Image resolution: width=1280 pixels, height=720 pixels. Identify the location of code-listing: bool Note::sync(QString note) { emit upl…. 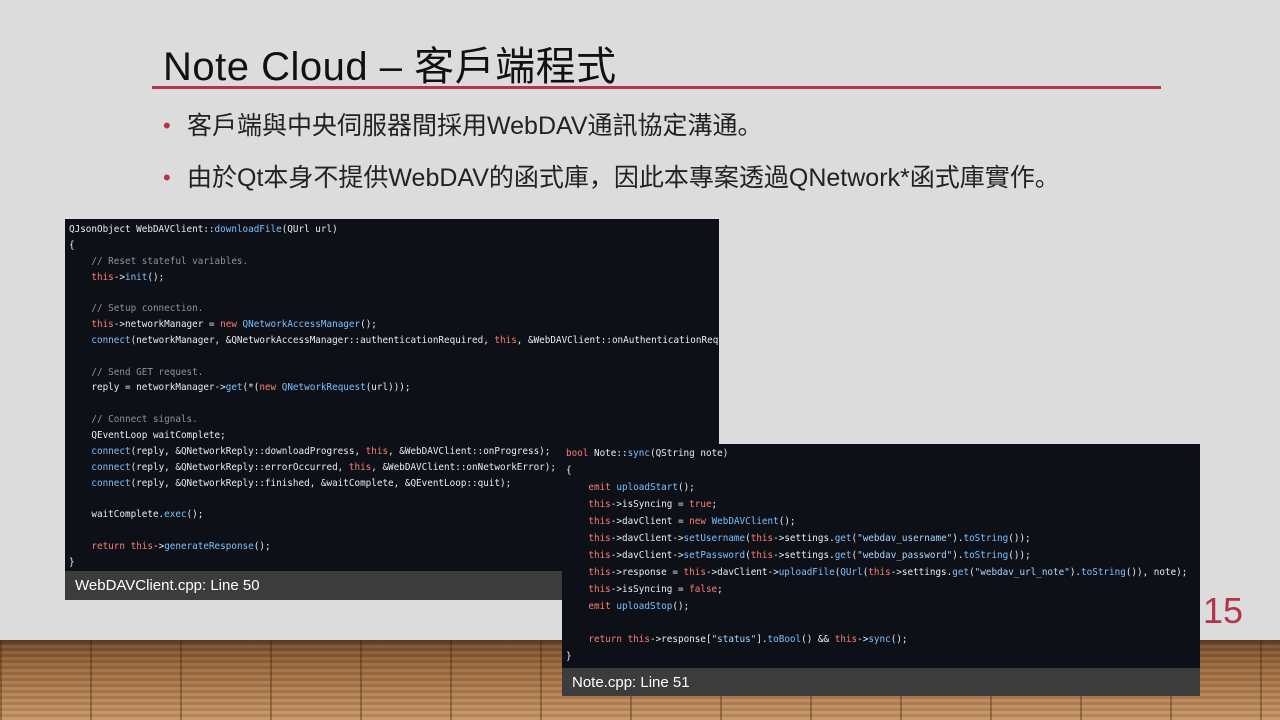
(877, 555).